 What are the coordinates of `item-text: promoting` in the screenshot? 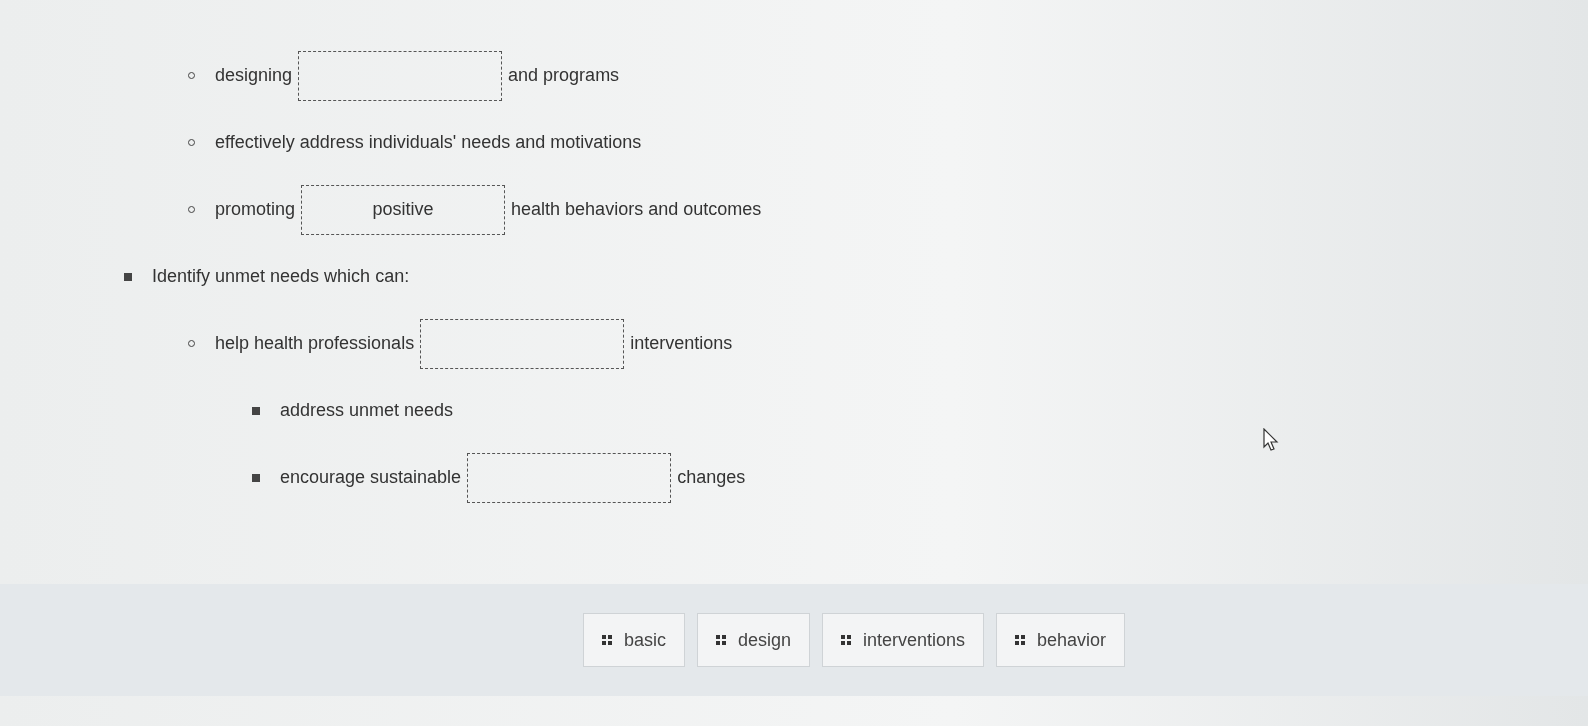 It's located at (255, 209).